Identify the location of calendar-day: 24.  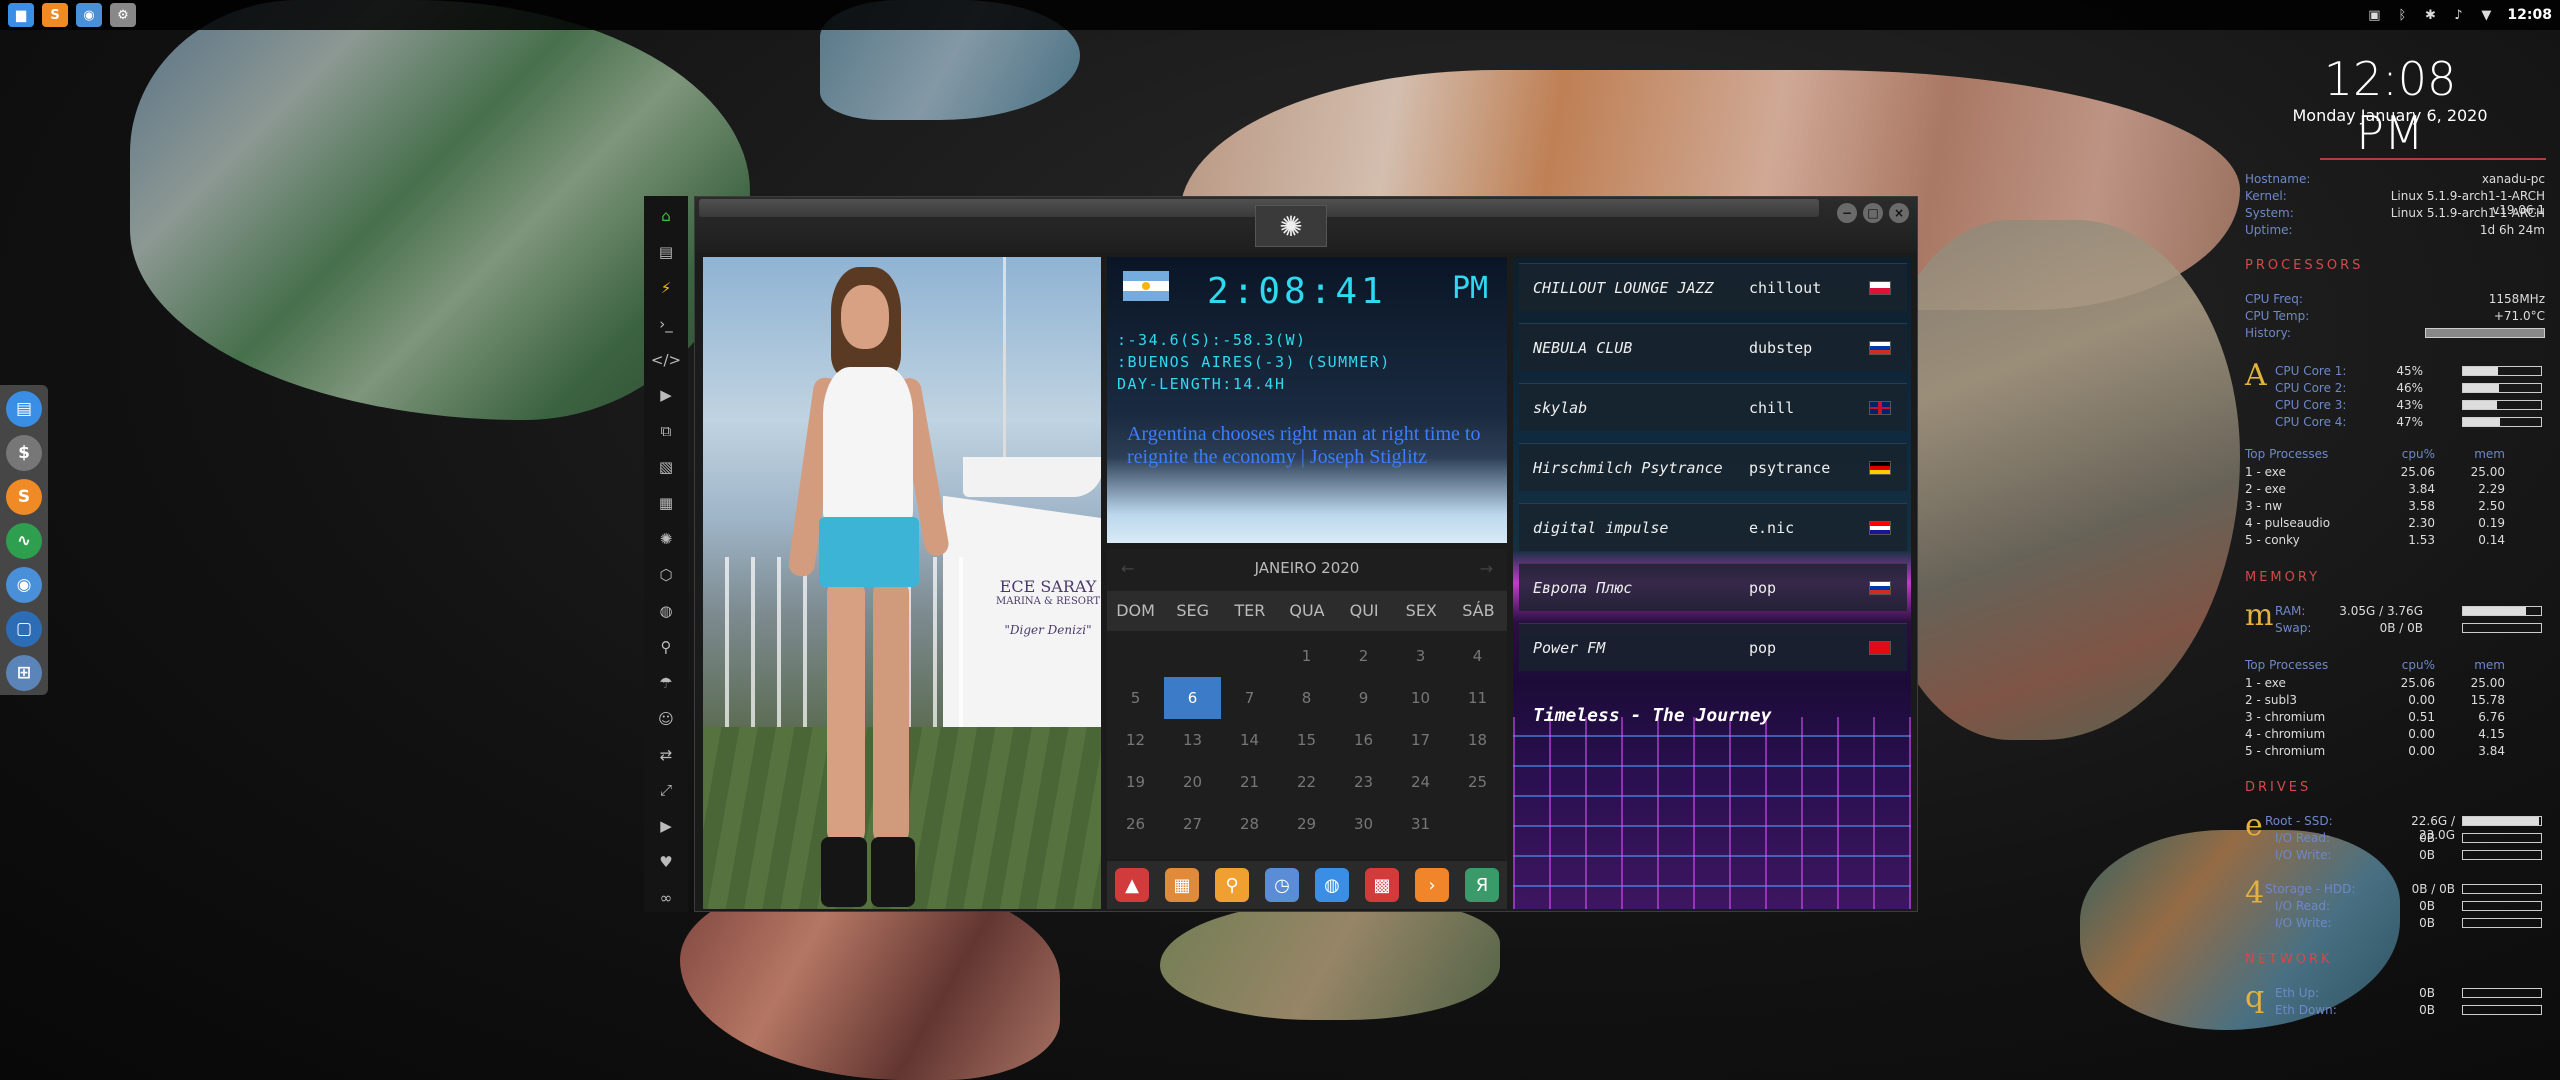
(1420, 782).